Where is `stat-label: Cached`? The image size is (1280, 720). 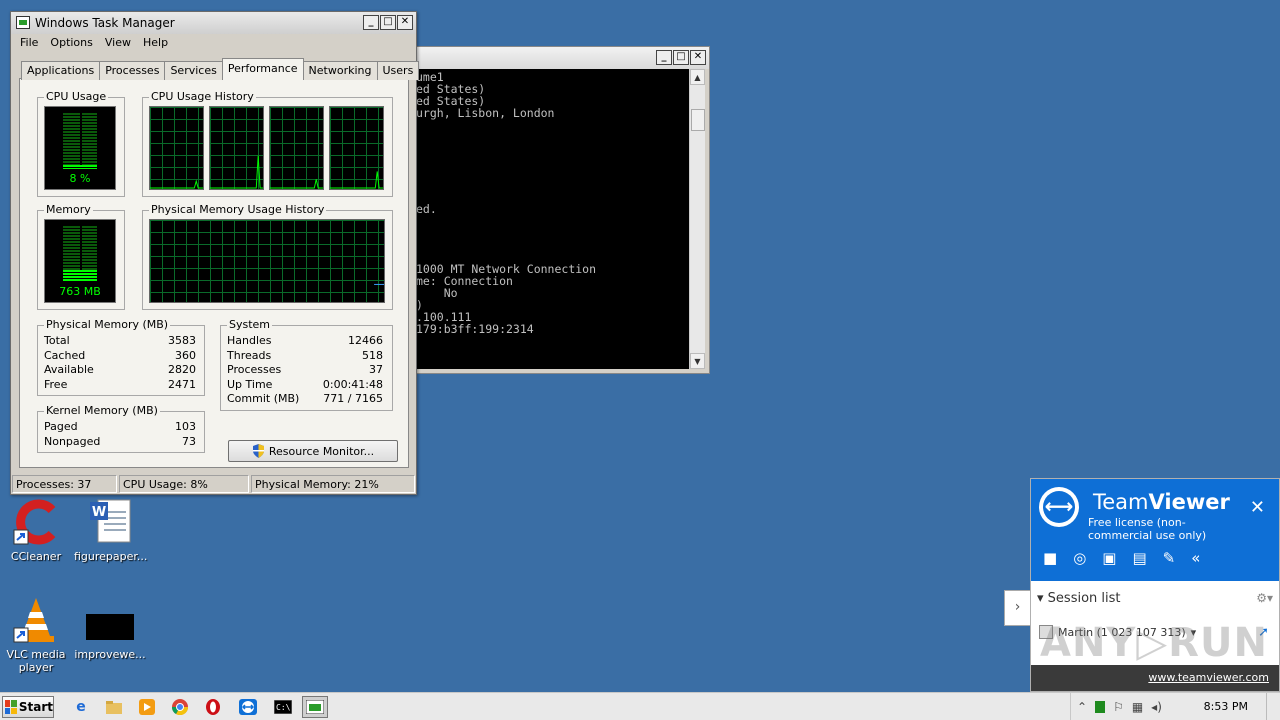 stat-label: Cached is located at coordinates (65, 355).